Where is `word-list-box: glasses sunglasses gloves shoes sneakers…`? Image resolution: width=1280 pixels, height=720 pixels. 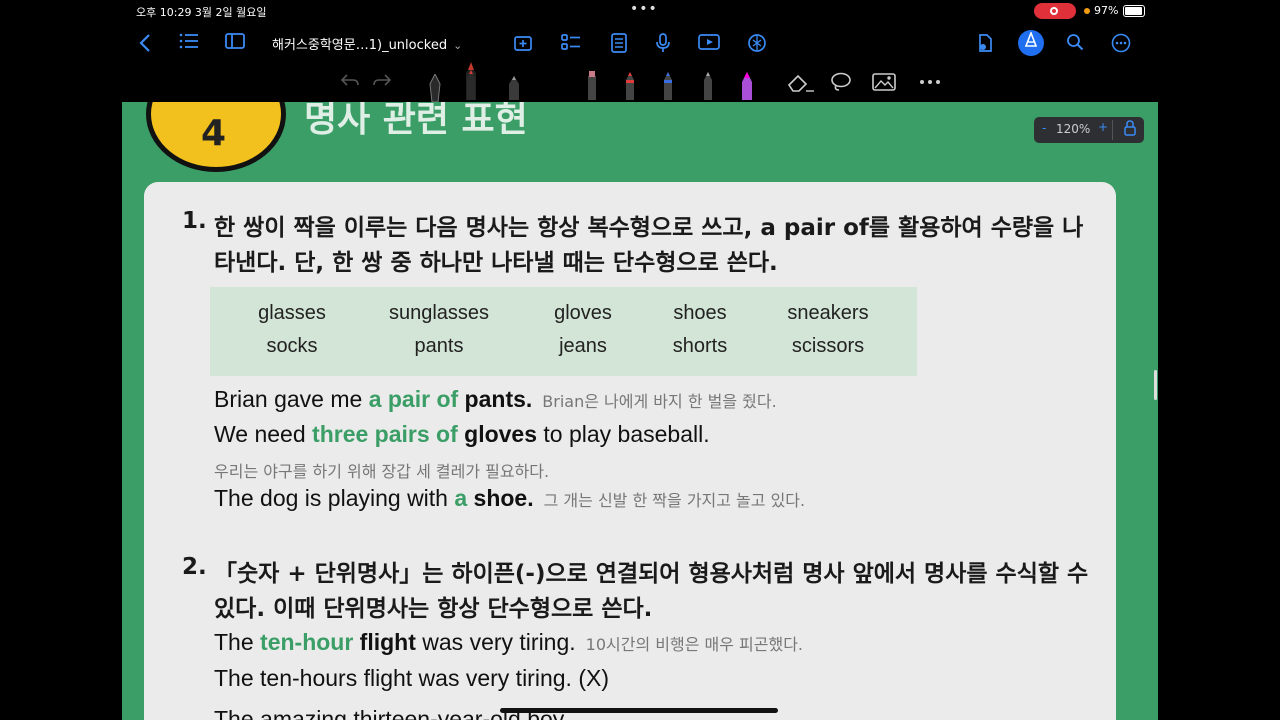 word-list-box: glasses sunglasses gloves shoes sneakers… is located at coordinates (563, 331).